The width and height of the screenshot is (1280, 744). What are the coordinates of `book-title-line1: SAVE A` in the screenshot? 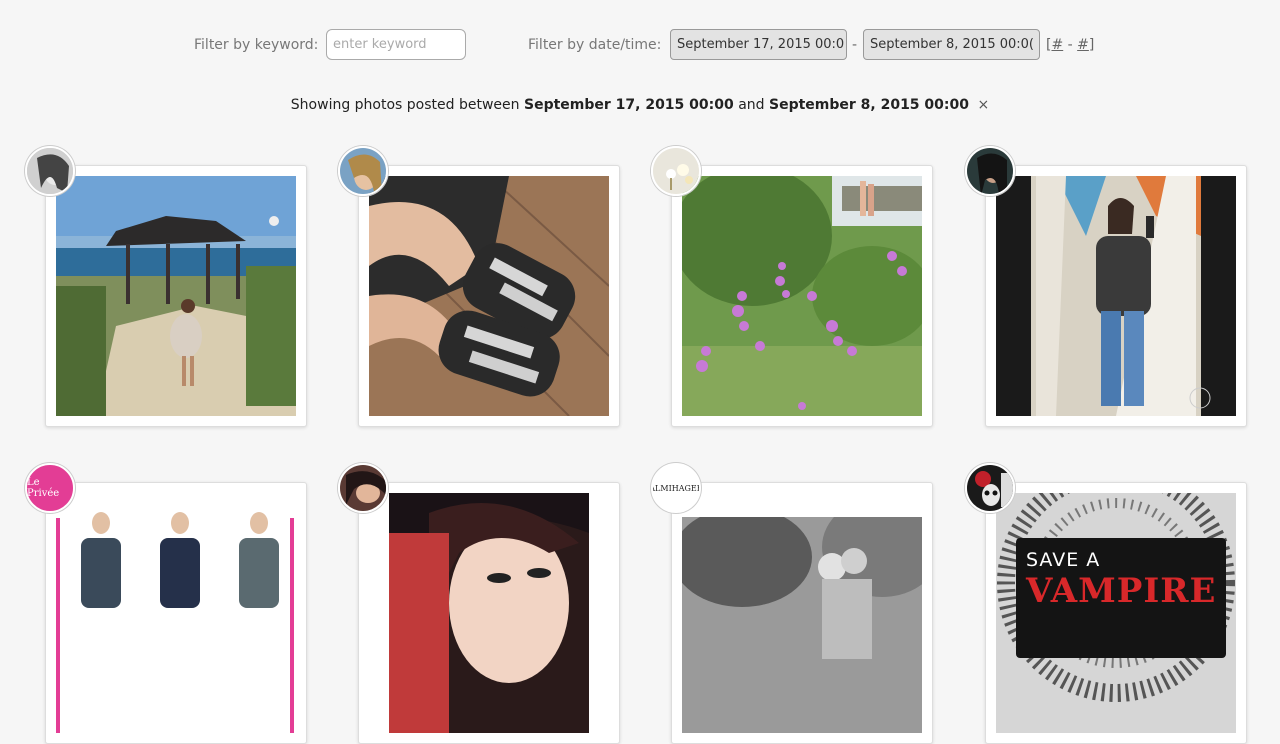 It's located at (1063, 560).